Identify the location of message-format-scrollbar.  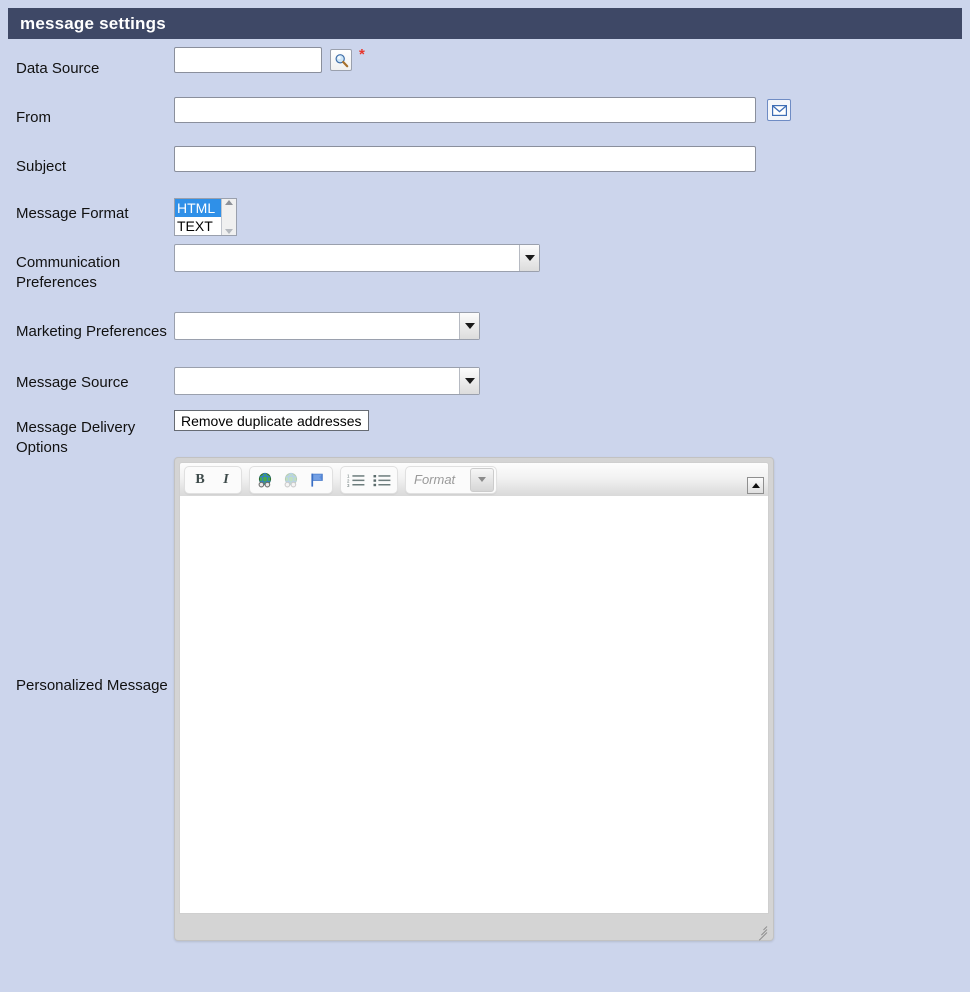
(228, 217).